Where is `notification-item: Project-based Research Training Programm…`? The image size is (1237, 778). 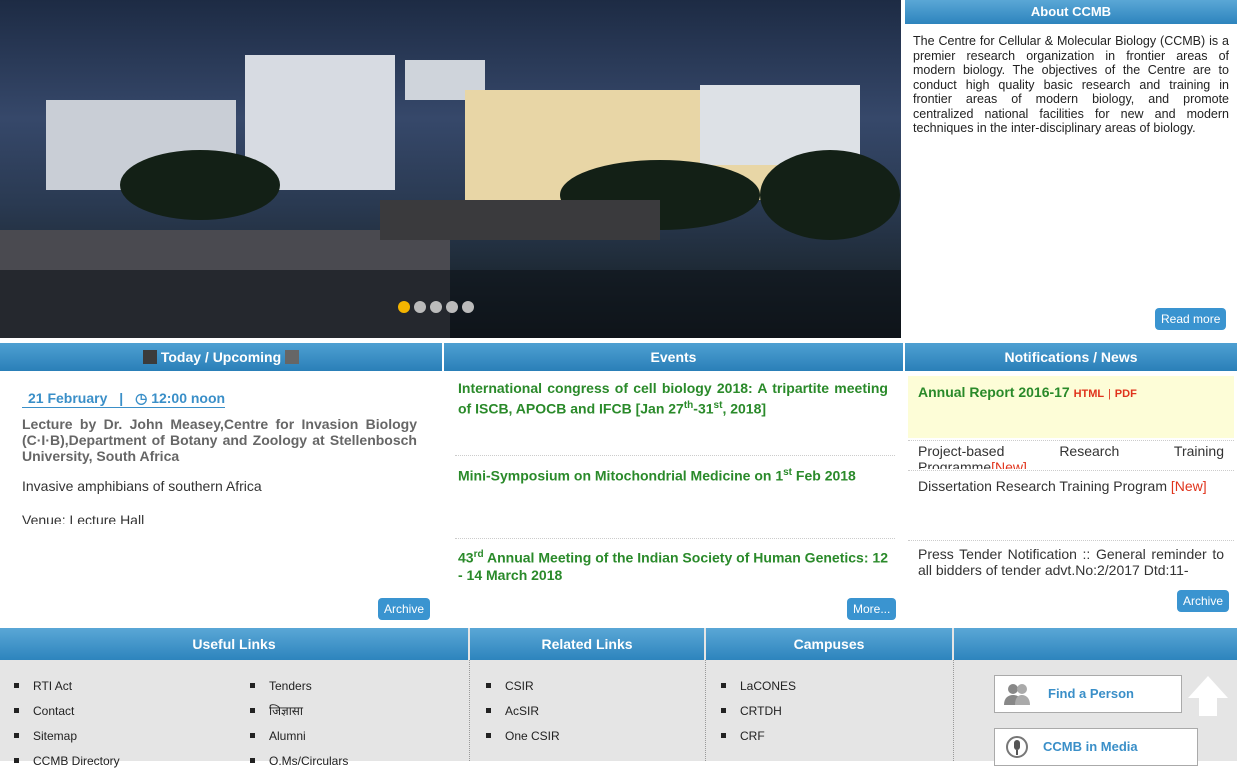 notification-item: Project-based Research Training Programm… is located at coordinates (1071, 456).